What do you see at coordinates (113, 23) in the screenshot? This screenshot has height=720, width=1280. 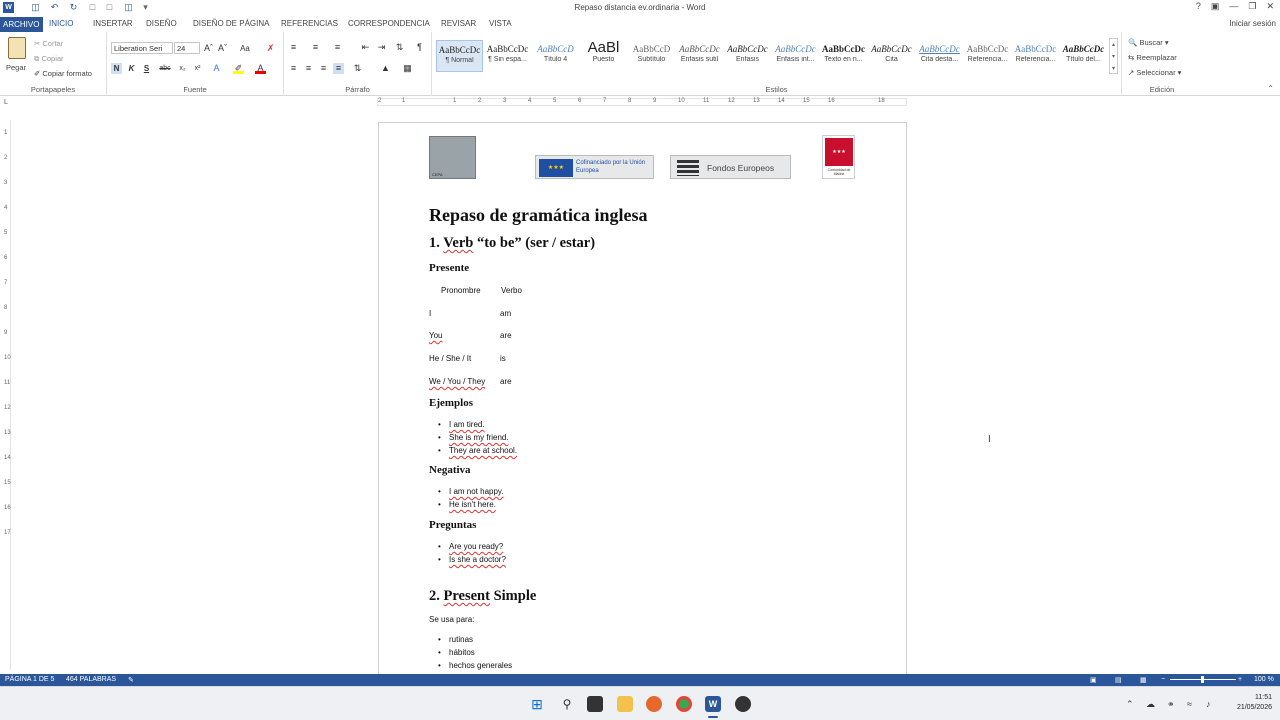 I see `tab-insertar: INSERTAR` at bounding box center [113, 23].